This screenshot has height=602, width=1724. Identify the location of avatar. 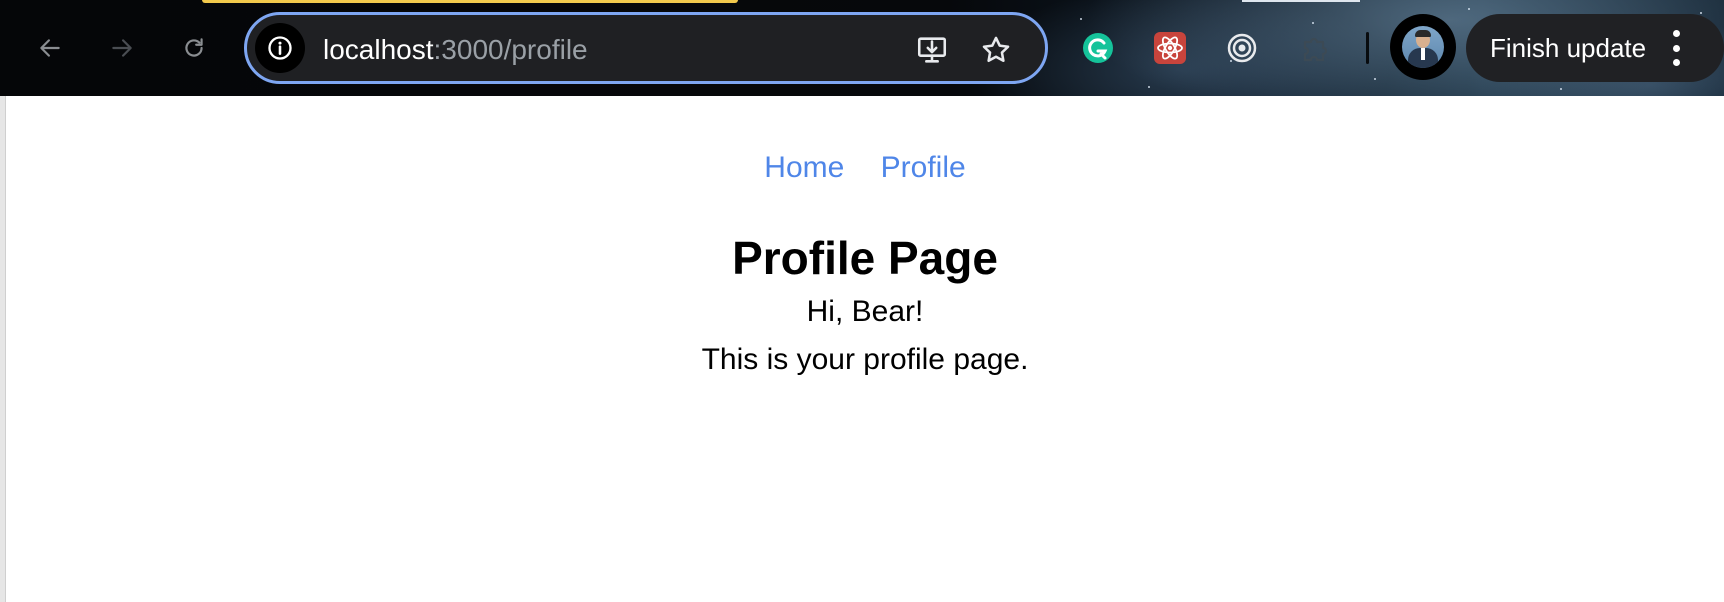
(1423, 47).